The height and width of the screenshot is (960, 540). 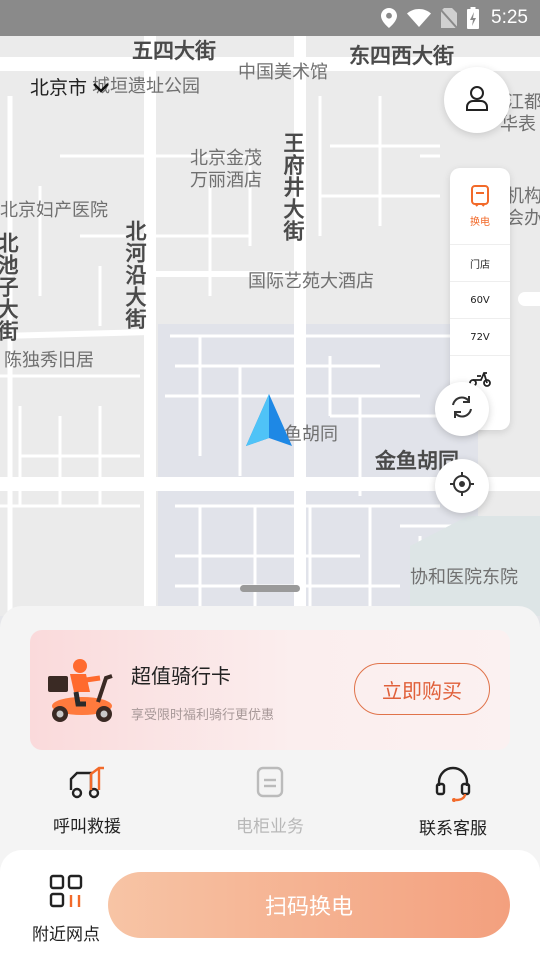 What do you see at coordinates (283, 72) in the screenshot?
I see `map-label: 中国美术馆` at bounding box center [283, 72].